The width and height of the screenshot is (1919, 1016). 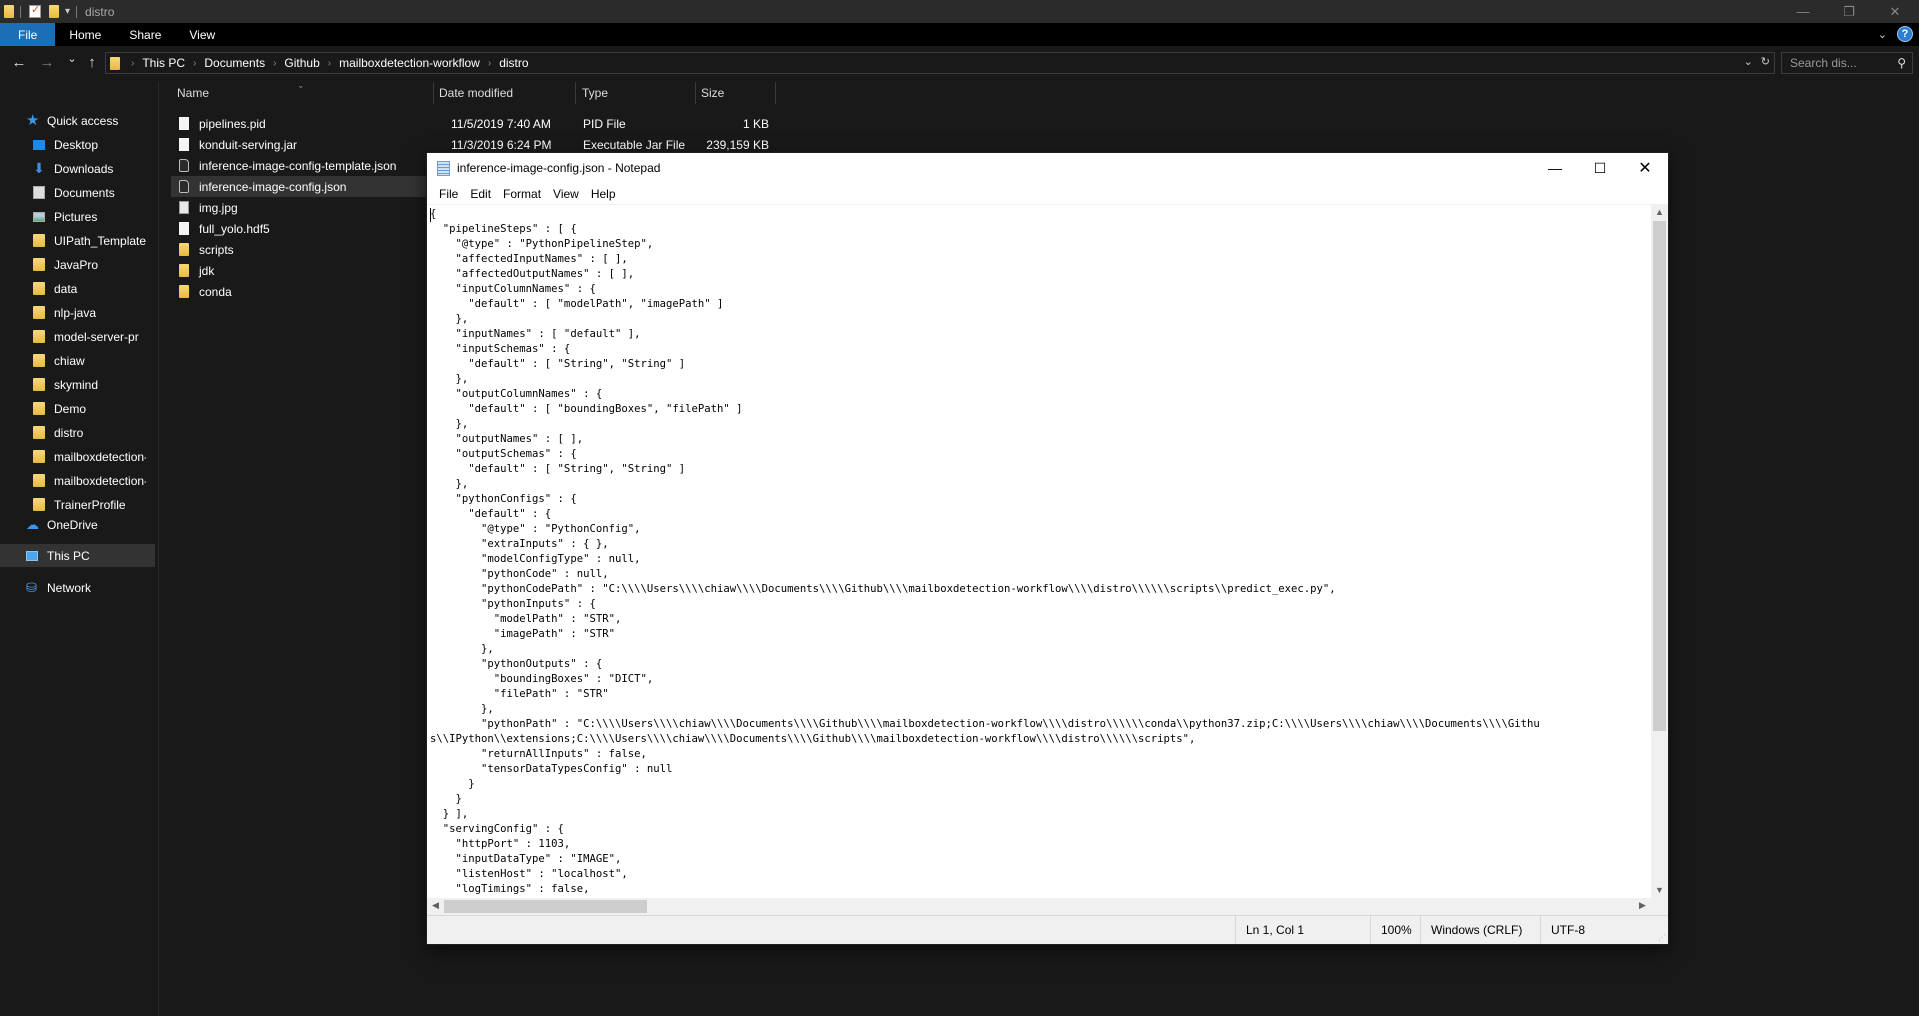 What do you see at coordinates (163, 63) in the screenshot?
I see `breadcrumb-this-pc: This PC` at bounding box center [163, 63].